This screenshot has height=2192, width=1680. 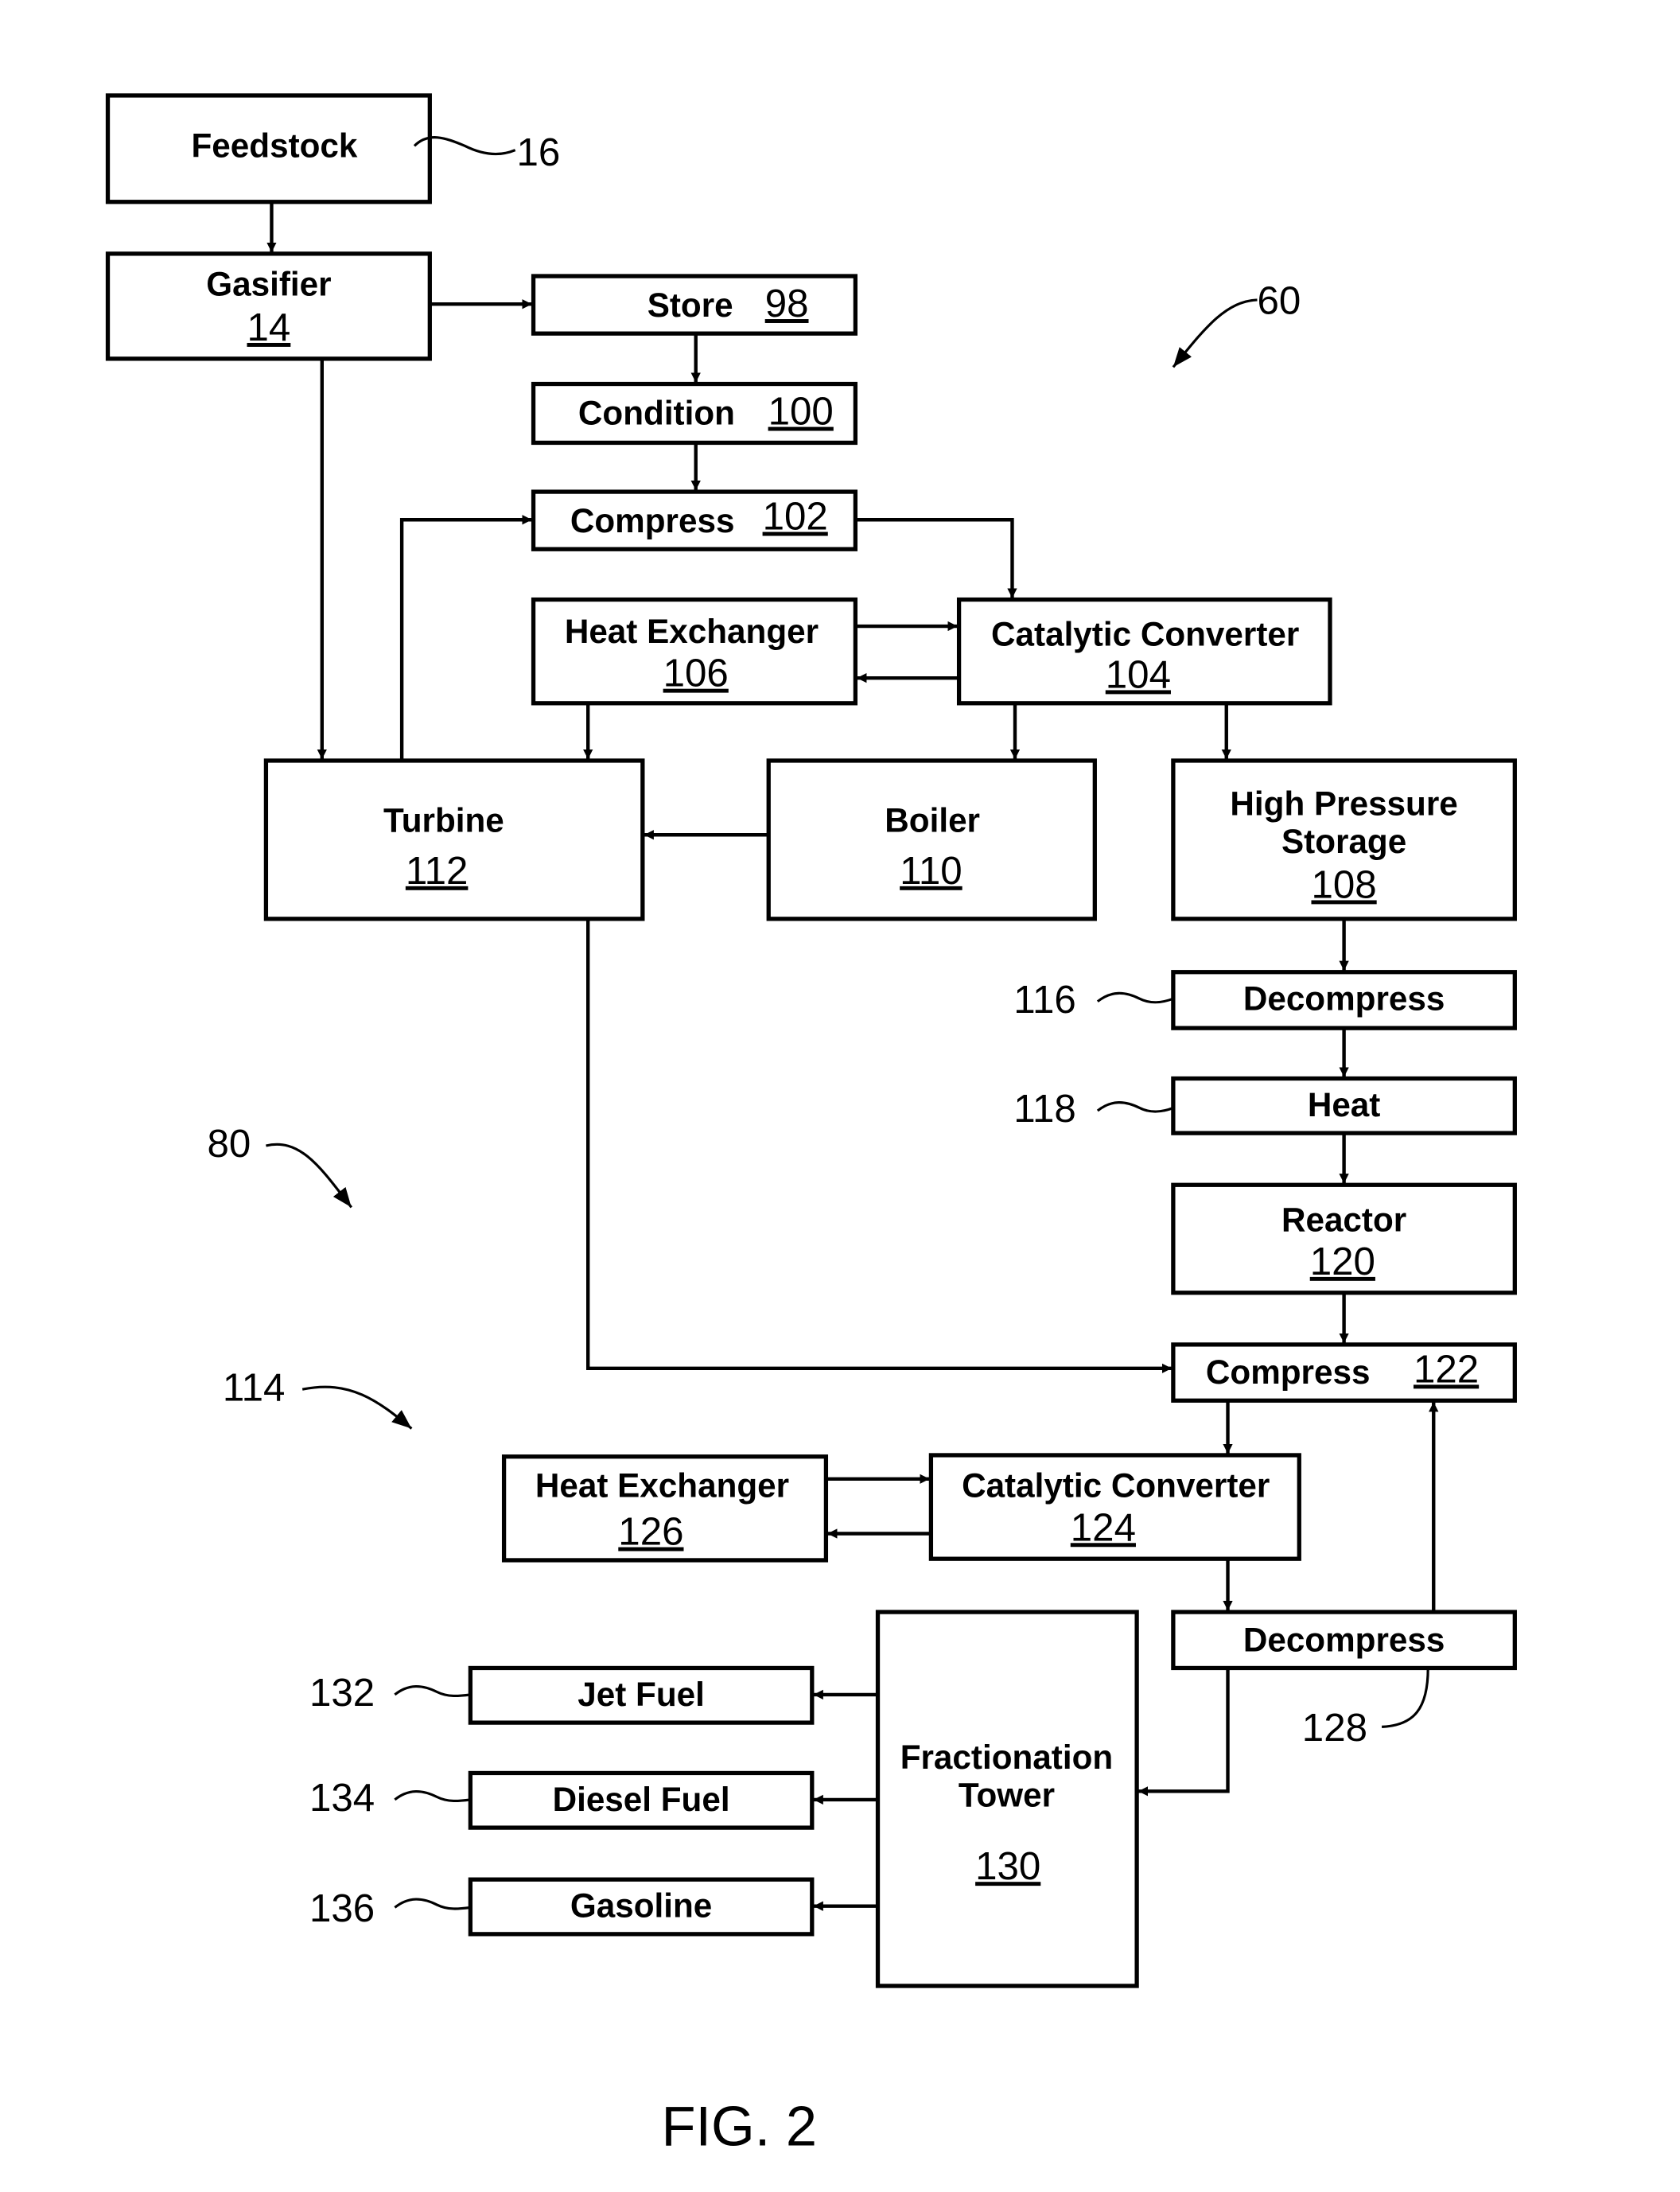 I want to click on high-pressure-storage-number: 108, so click(x=1343, y=884).